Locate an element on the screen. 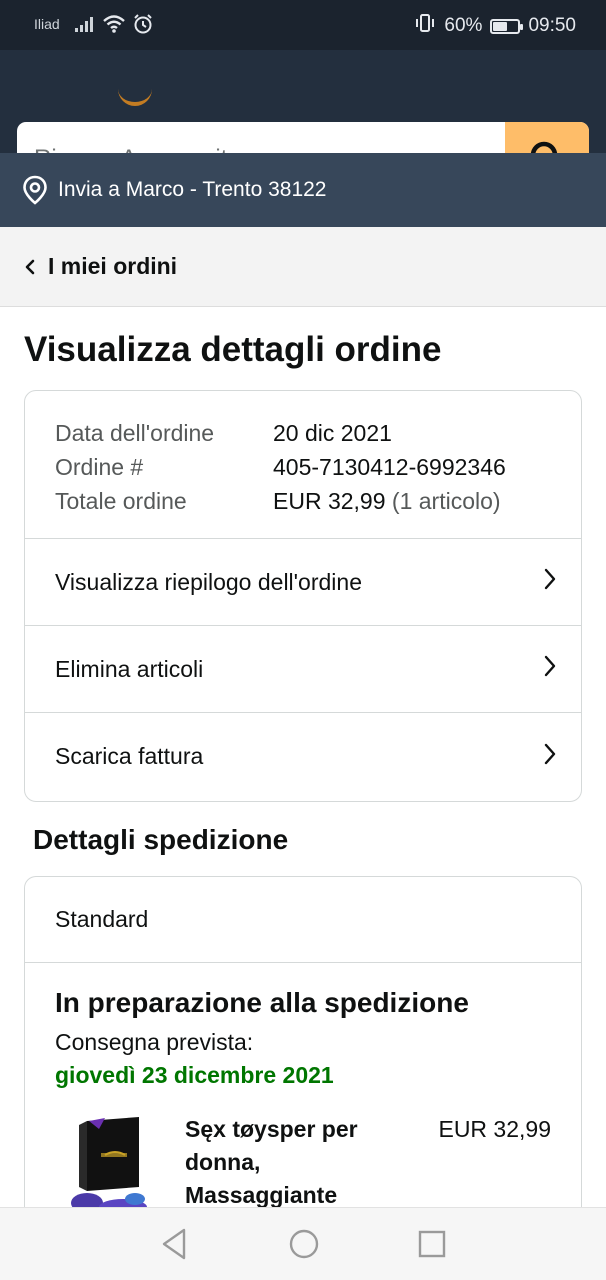  product-price: EUR 32,99 is located at coordinates (494, 1129).